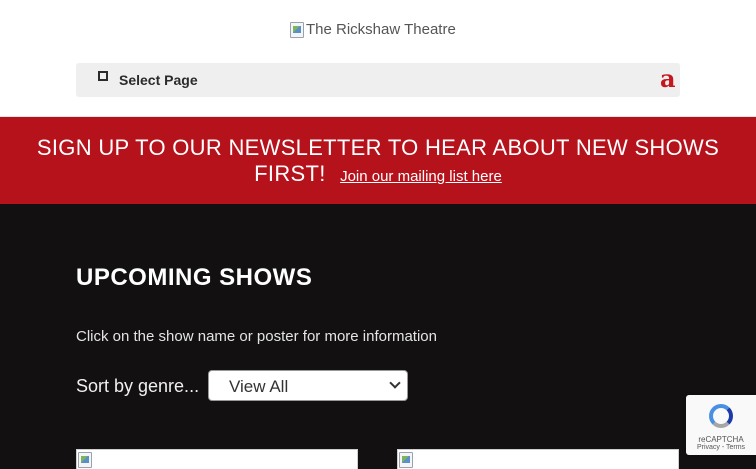 Image resolution: width=756 pixels, height=469 pixels. I want to click on chevron-down-icon, so click(395, 383).